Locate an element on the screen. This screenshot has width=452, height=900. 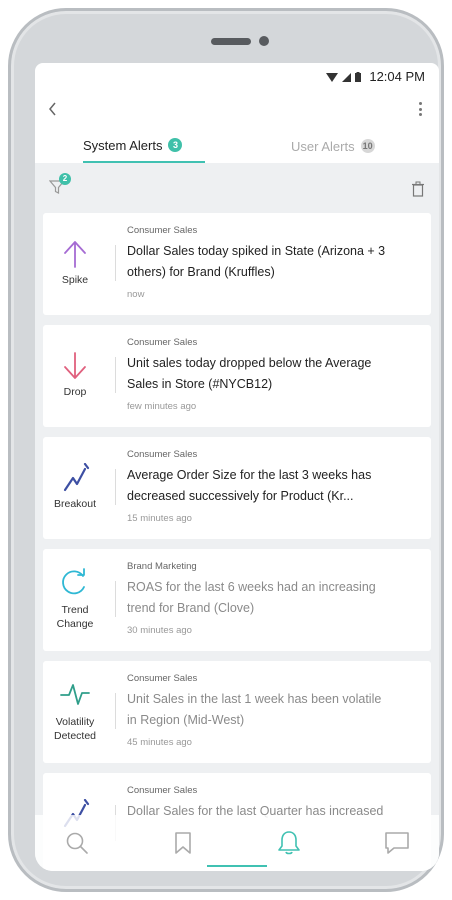
active-nav-indicator is located at coordinates (237, 866).